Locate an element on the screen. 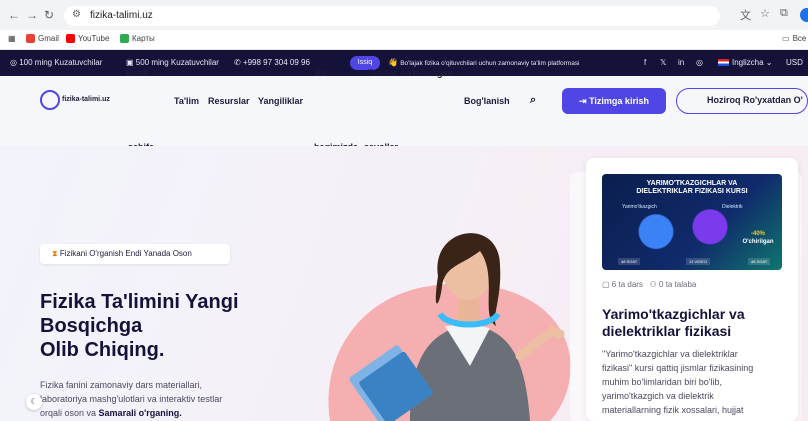 The height and width of the screenshot is (421, 808). bookmark-maps: Карты is located at coordinates (137, 38).